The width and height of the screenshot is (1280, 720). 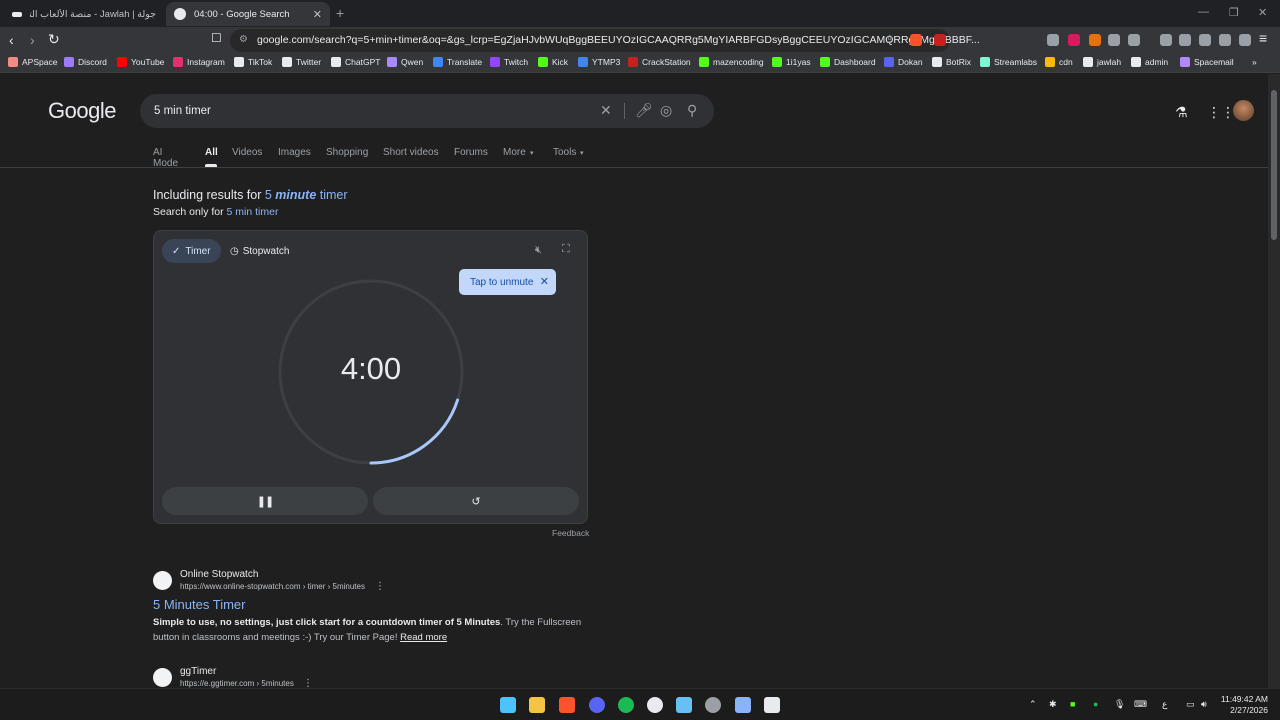 I want to click on back-icon: ‹, so click(x=11, y=40).